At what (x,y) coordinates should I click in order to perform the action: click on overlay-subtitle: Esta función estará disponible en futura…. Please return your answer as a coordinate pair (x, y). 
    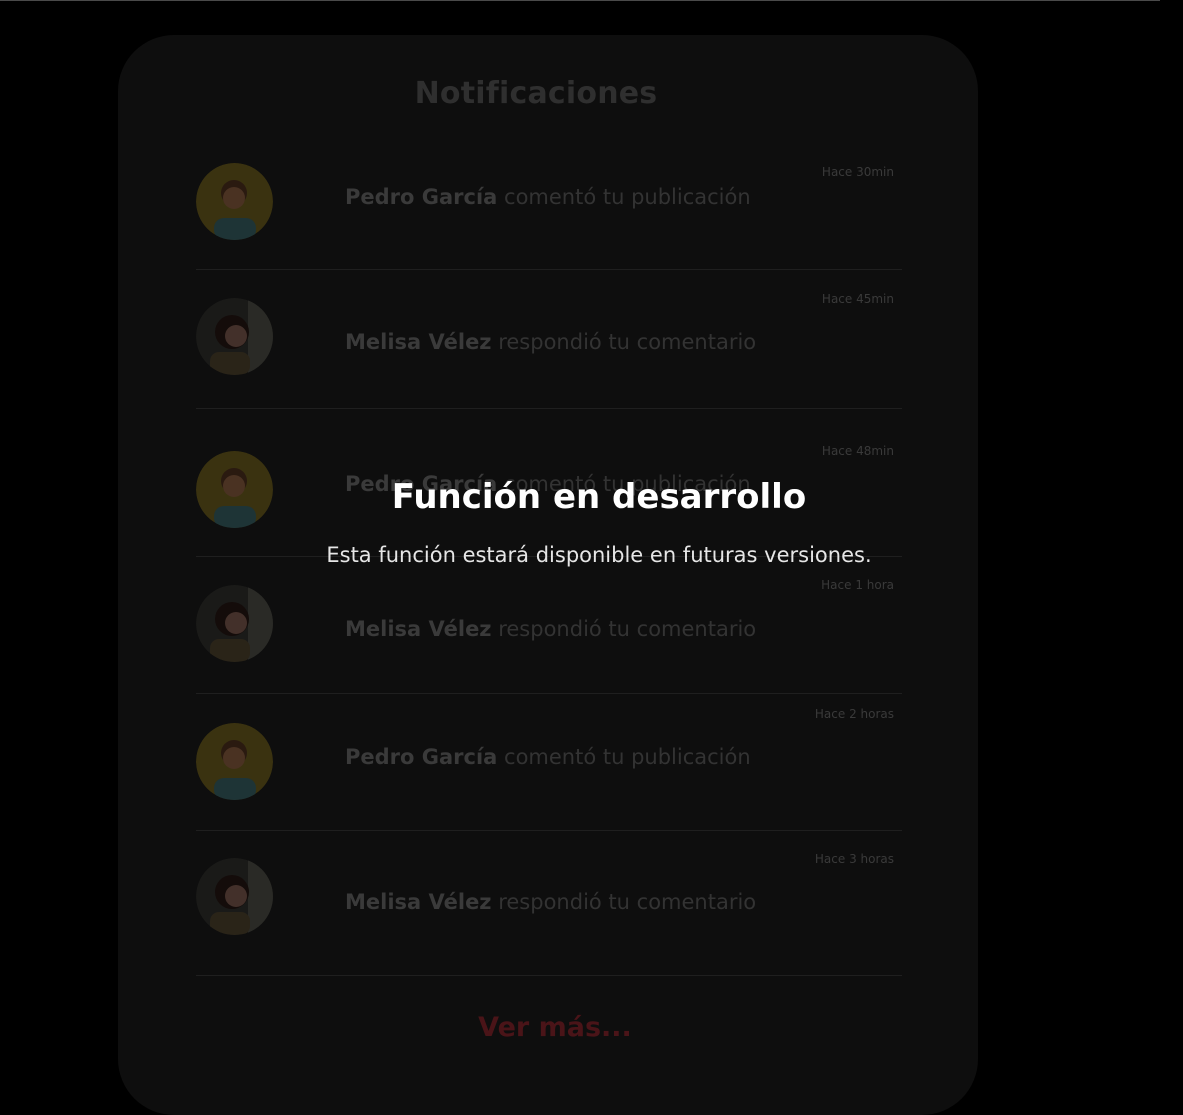
    Looking at the image, I should click on (599, 555).